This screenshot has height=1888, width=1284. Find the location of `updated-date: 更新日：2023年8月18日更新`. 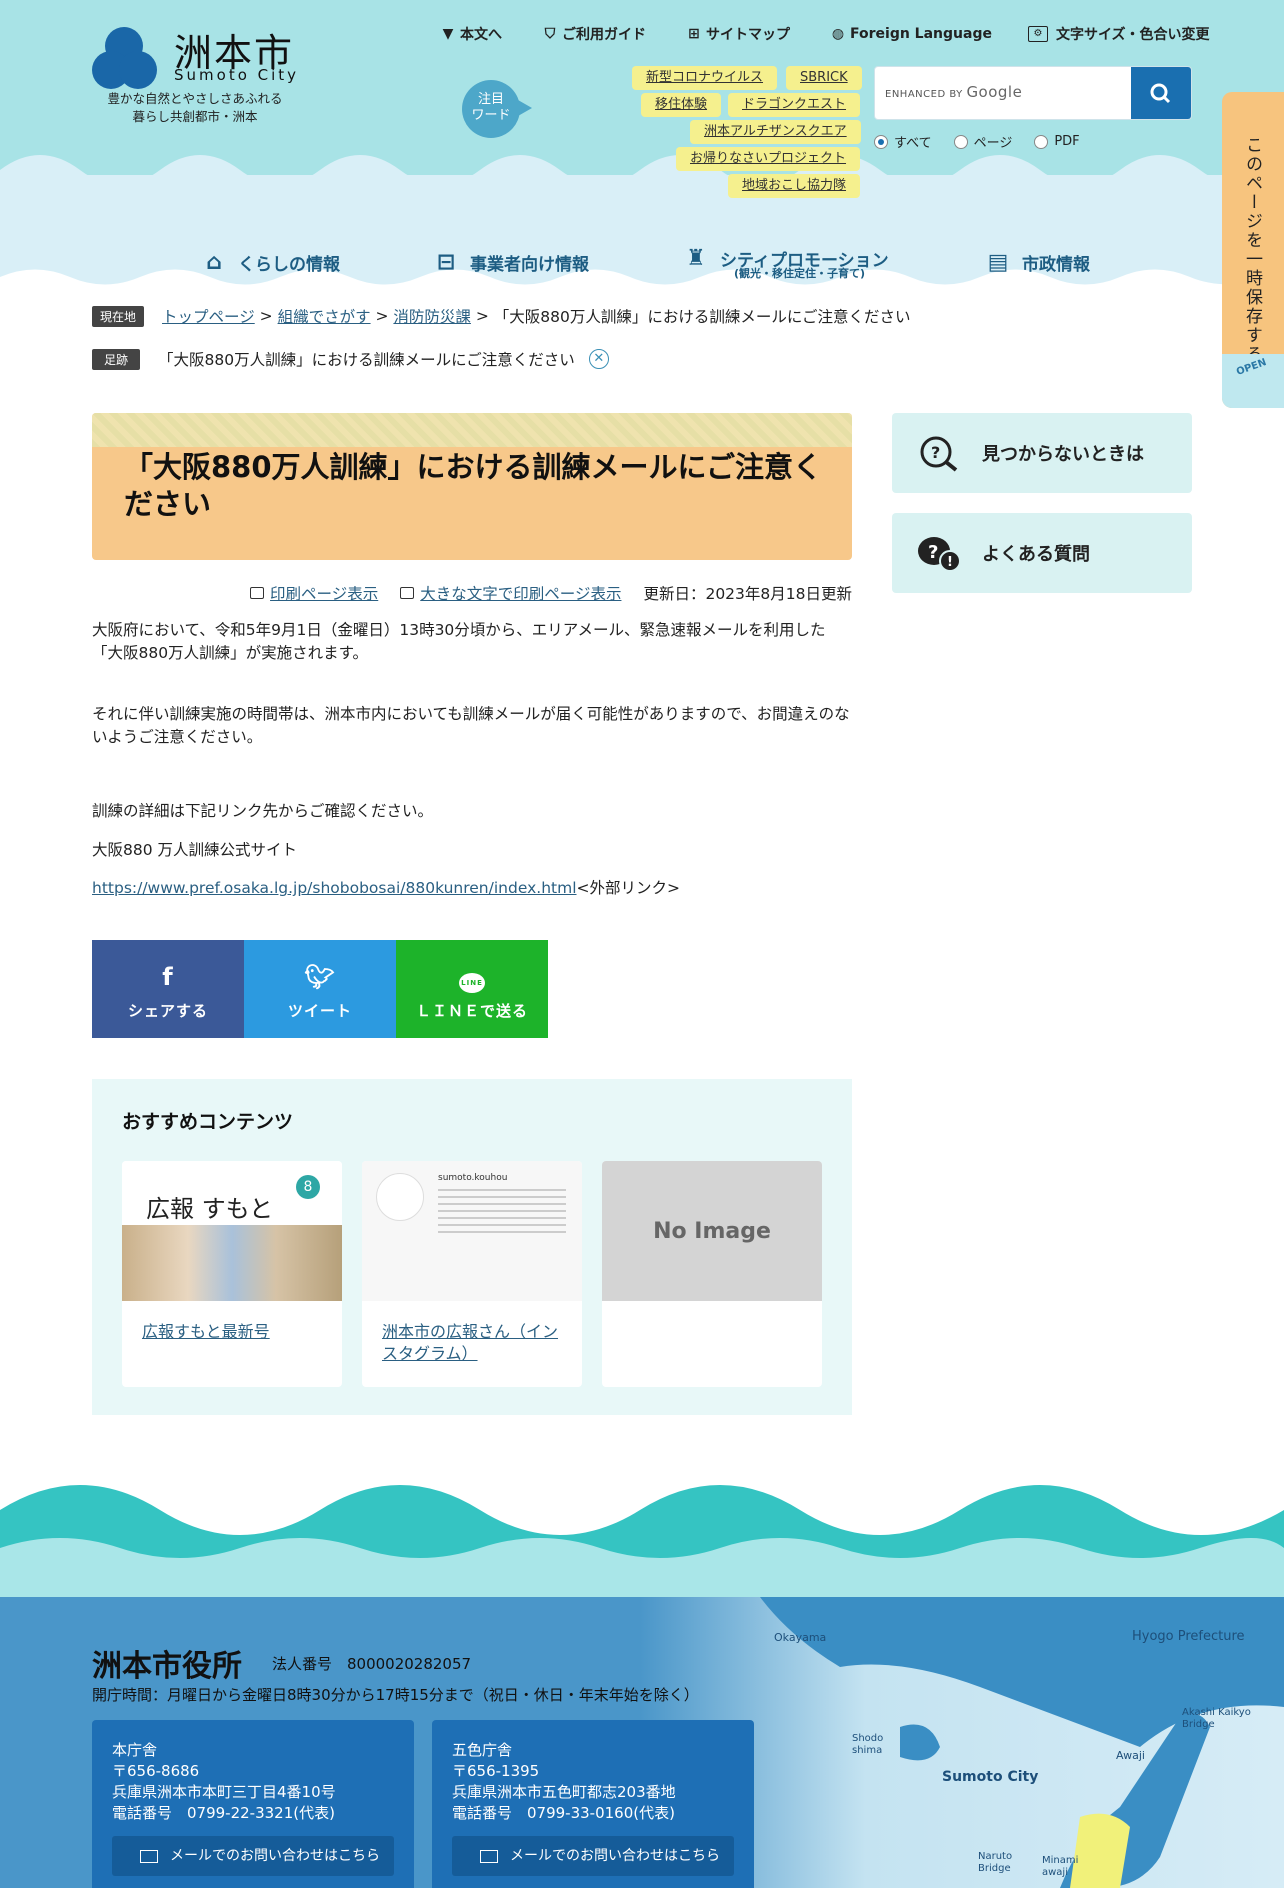

updated-date: 更新日：2023年8月18日更新 is located at coordinates (747, 594).